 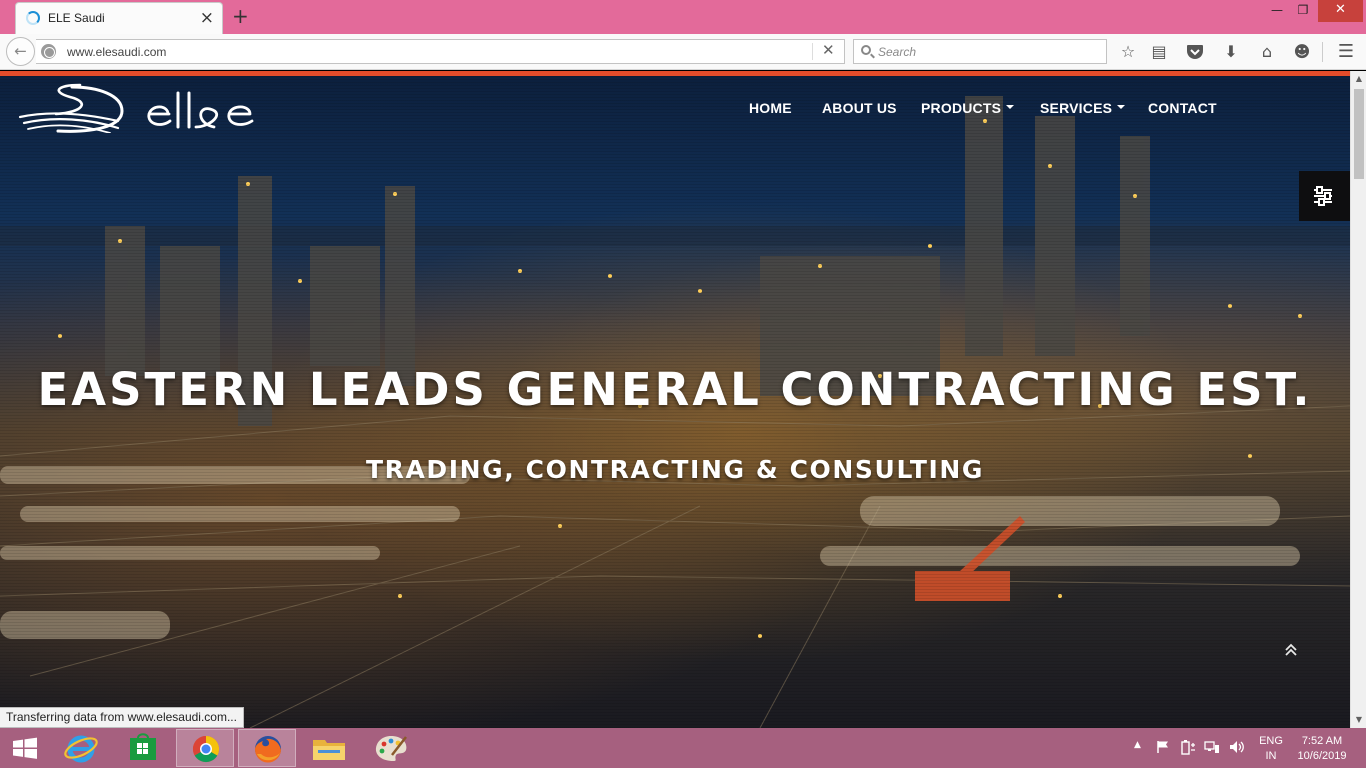 What do you see at coordinates (675, 469) in the screenshot?
I see `hero-subheadline: TRADING, CONTRACTING & CONSULTING` at bounding box center [675, 469].